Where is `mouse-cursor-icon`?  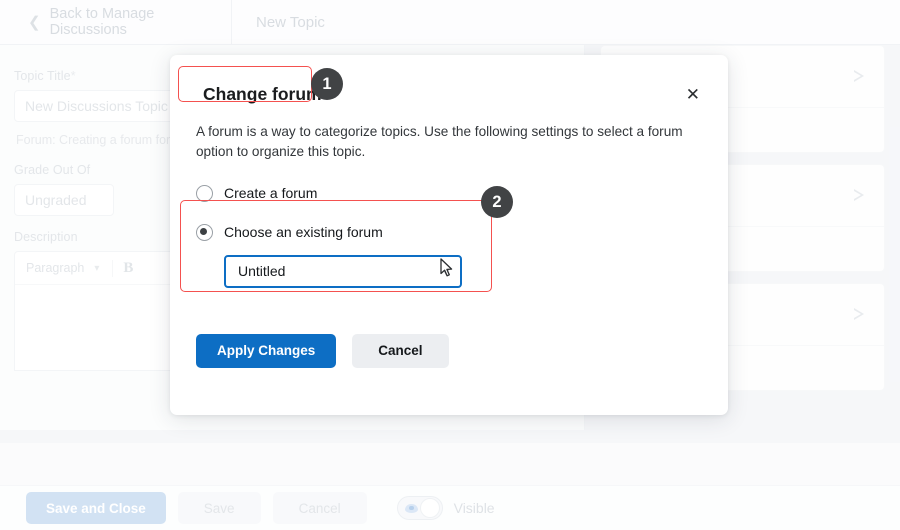 mouse-cursor-icon is located at coordinates (446, 267).